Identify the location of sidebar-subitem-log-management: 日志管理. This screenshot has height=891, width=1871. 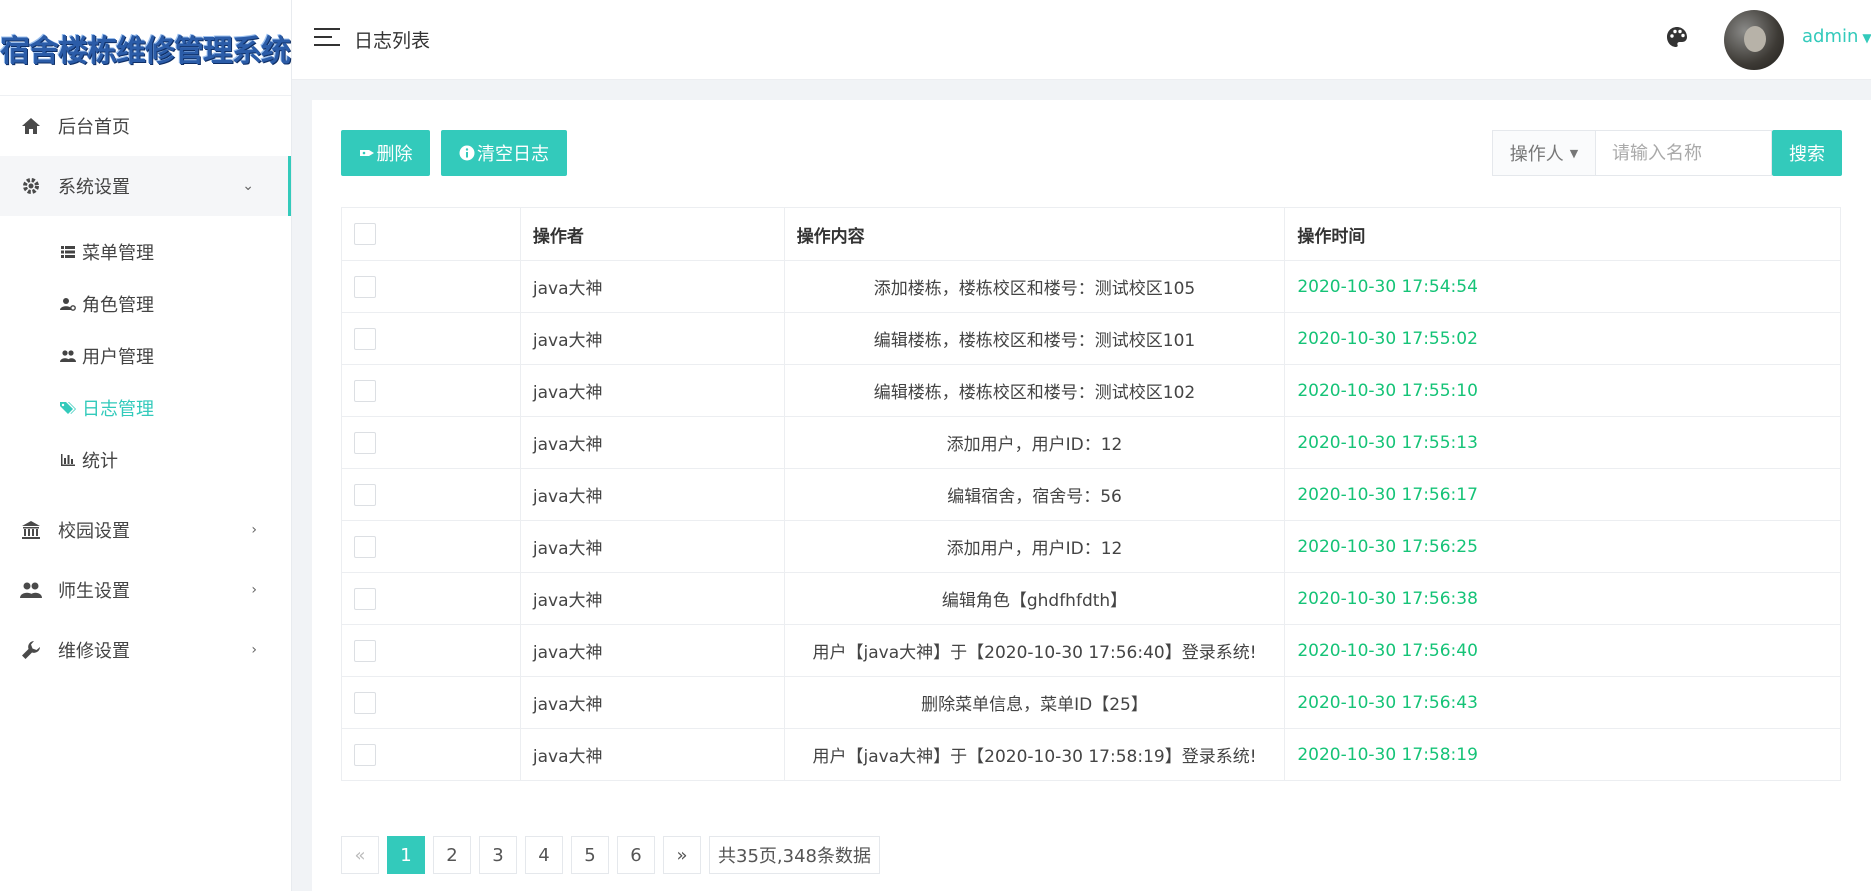
(145, 408).